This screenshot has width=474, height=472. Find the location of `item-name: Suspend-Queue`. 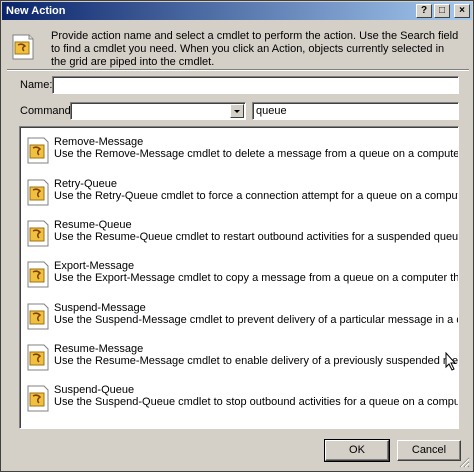

item-name: Suspend-Queue is located at coordinates (94, 390).